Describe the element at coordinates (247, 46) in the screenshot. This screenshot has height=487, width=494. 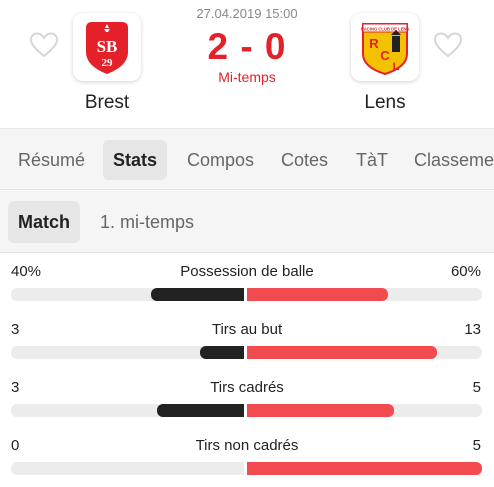
I see `match-score: 2 - 0` at that location.